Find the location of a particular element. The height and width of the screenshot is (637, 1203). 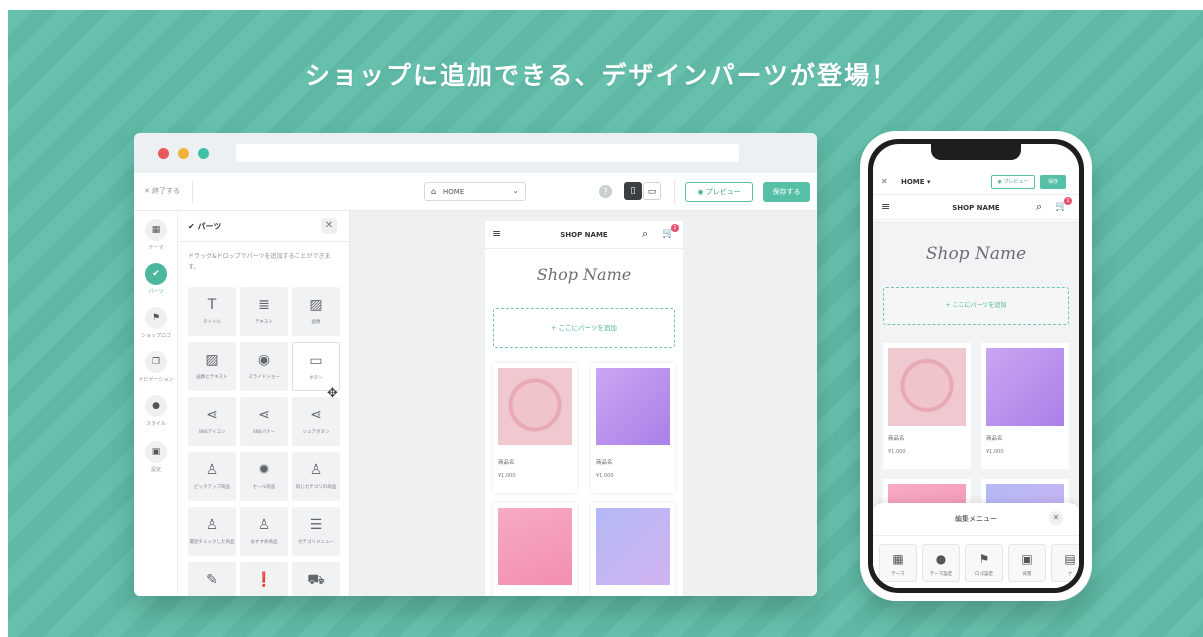

part-tile-label: ピックアップ商品 is located at coordinates (212, 487).